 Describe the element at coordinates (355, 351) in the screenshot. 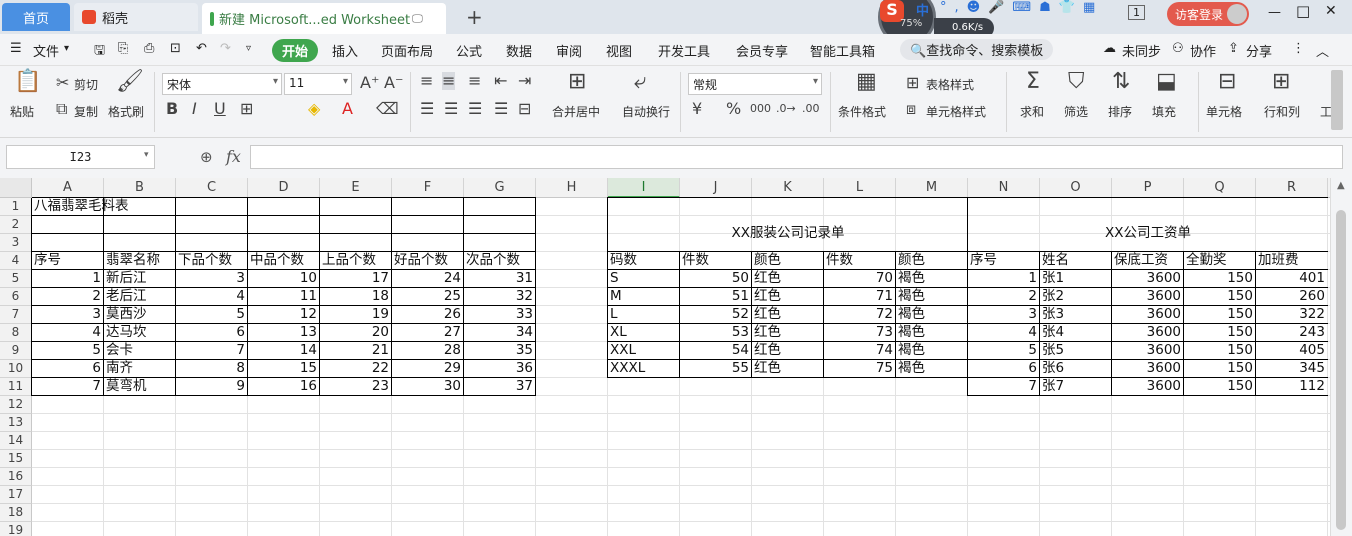

I see `table1-cell: 21` at that location.